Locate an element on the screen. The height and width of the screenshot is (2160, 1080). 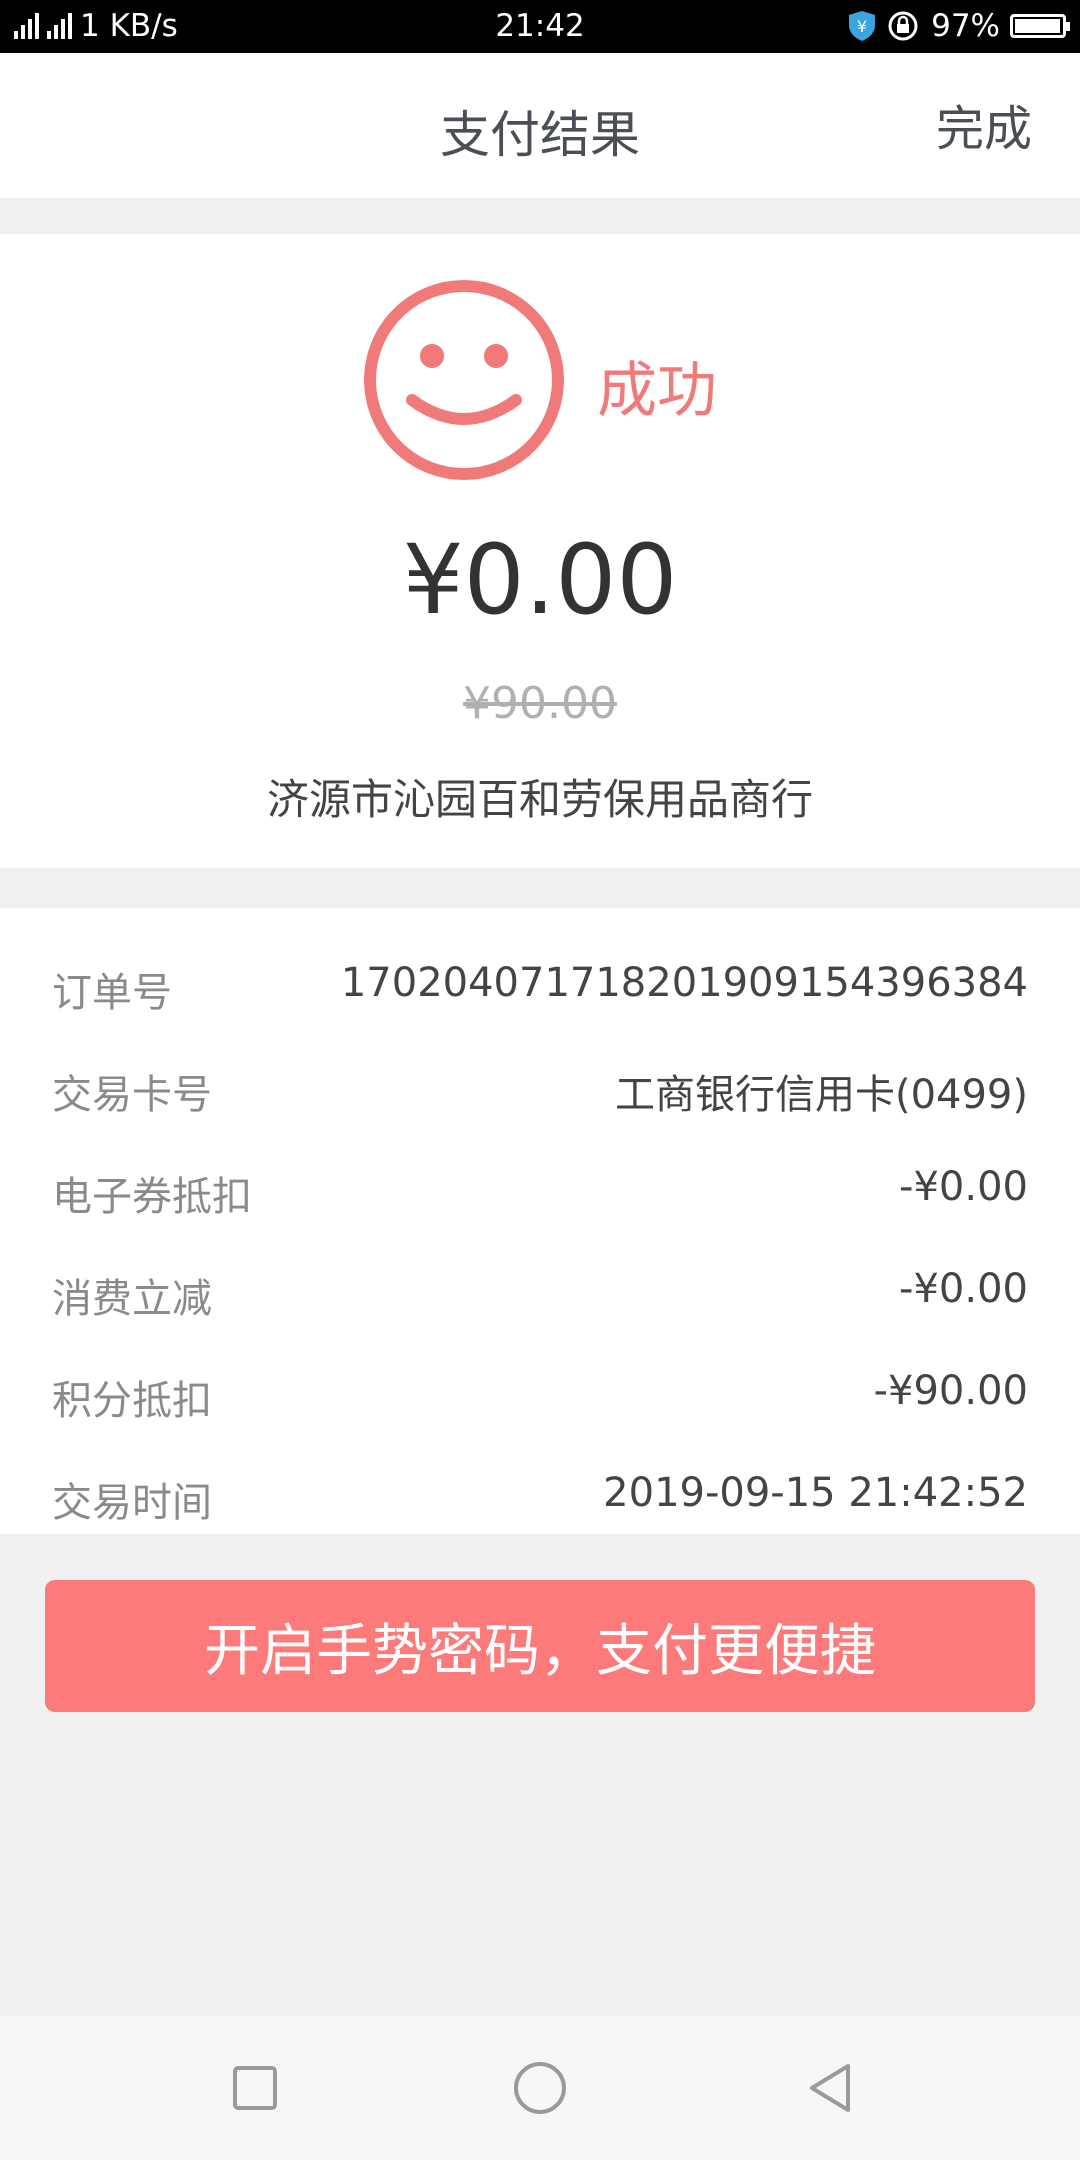
system-nav-bar is located at coordinates (540, 2088).